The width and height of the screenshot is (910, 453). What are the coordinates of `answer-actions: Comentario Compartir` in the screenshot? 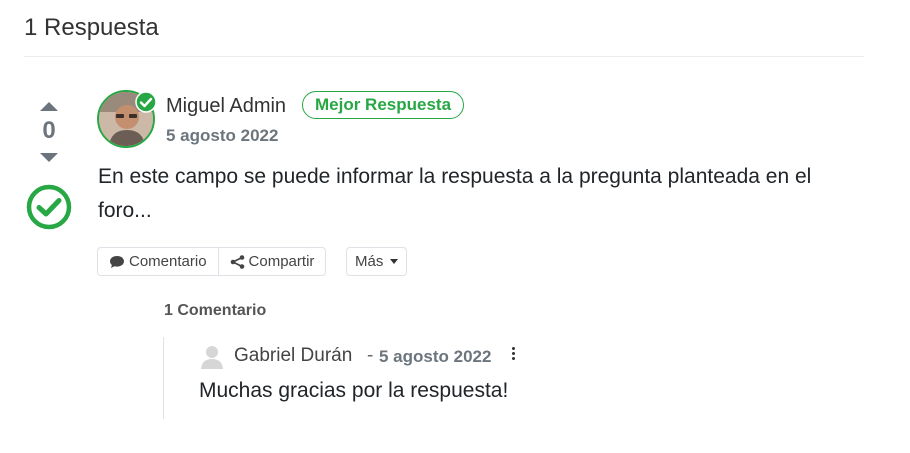 It's located at (212, 261).